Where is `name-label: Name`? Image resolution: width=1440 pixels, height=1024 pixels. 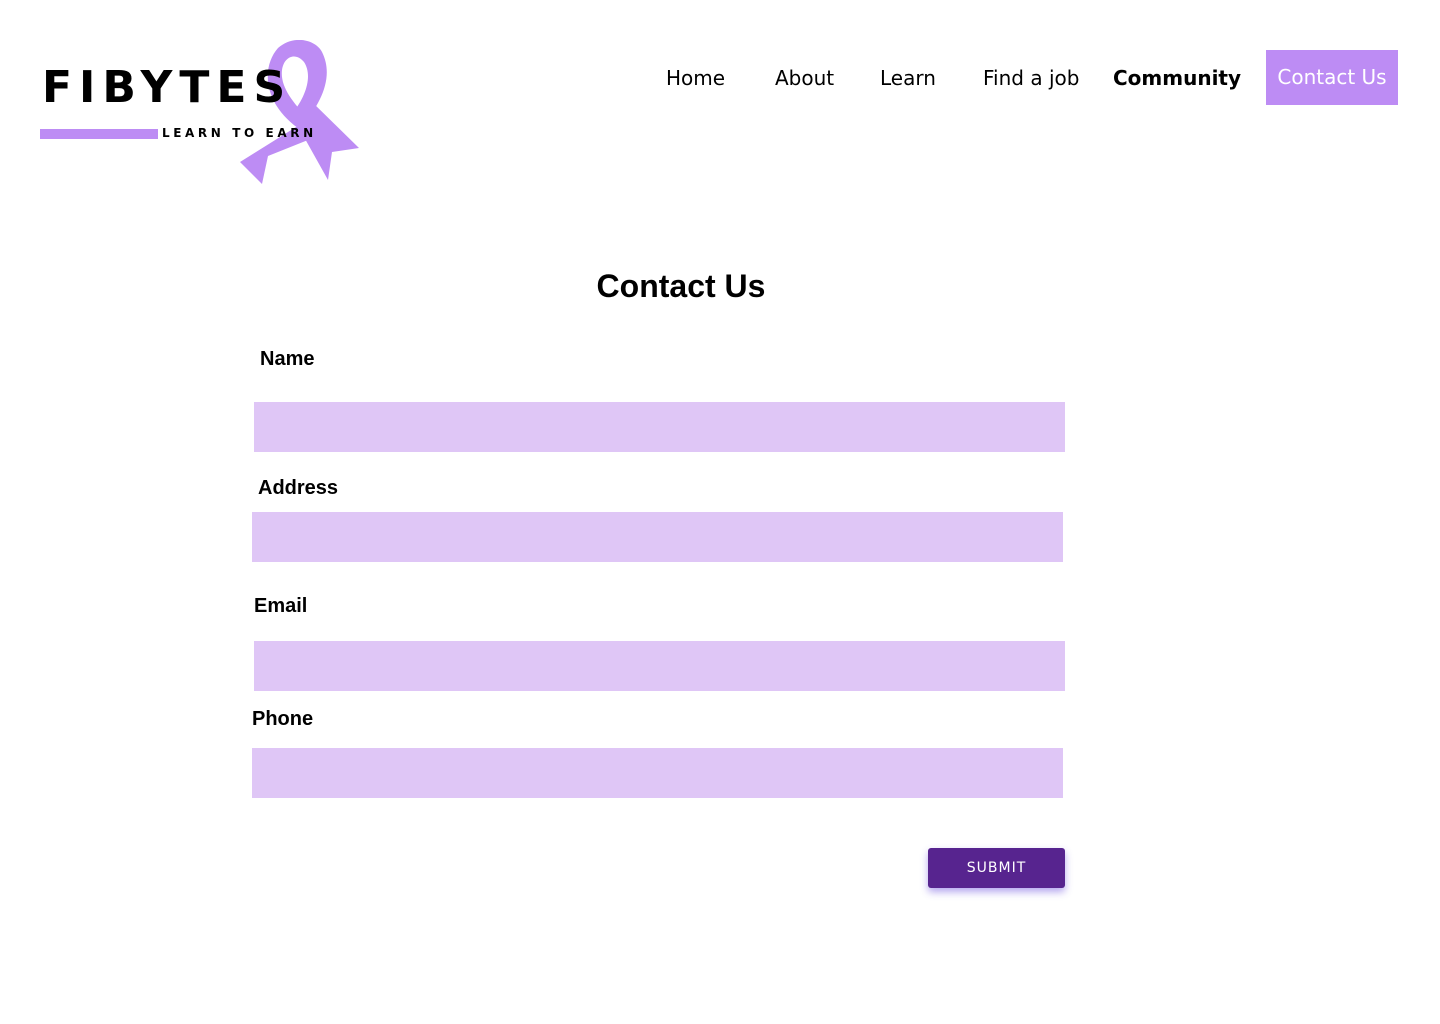
name-label: Name is located at coordinates (287, 359).